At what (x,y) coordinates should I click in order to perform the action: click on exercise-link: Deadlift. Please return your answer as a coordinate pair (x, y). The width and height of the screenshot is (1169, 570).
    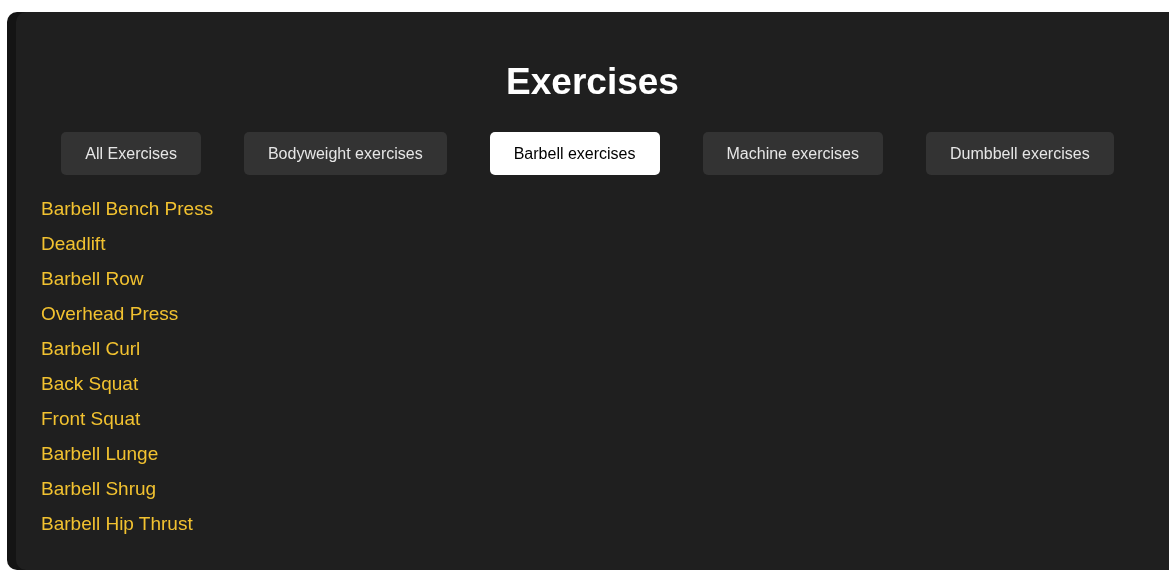
    Looking at the image, I should click on (73, 244).